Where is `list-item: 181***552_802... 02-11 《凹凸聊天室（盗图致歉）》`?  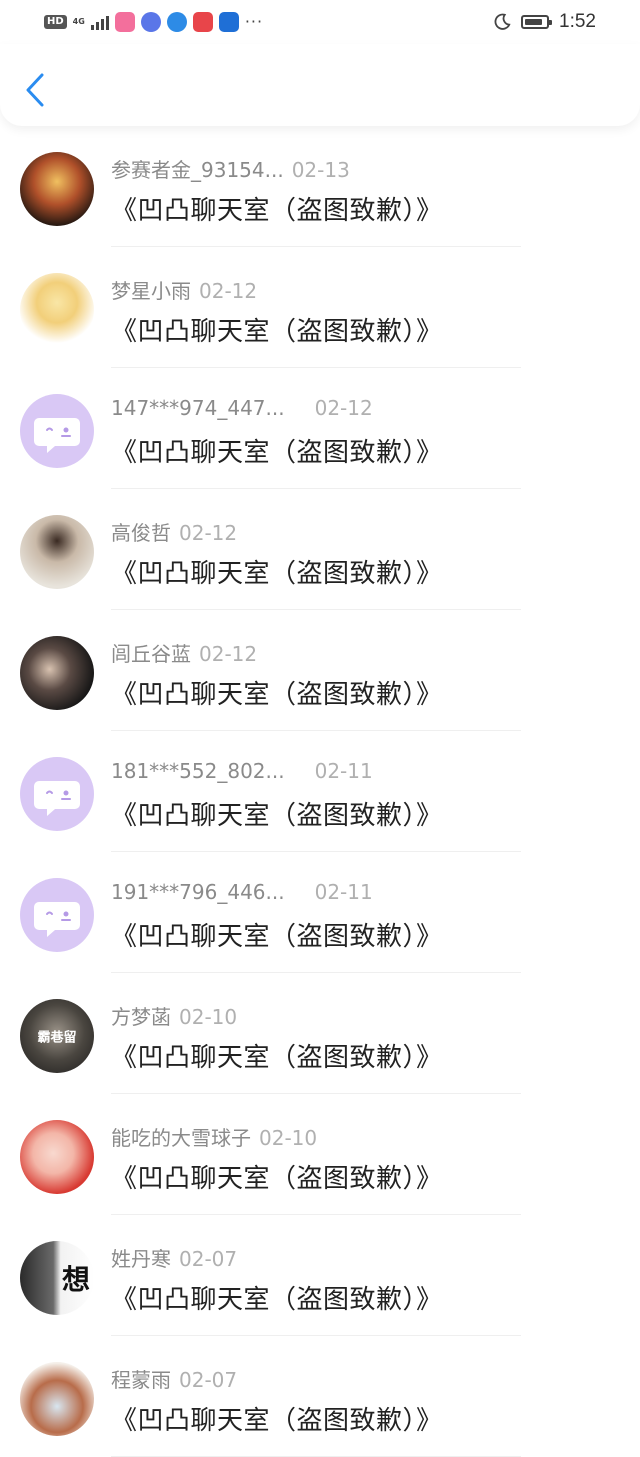 list-item: 181***552_802... 02-11 《凹凸聊天室（盗图致歉）》 is located at coordinates (320, 791).